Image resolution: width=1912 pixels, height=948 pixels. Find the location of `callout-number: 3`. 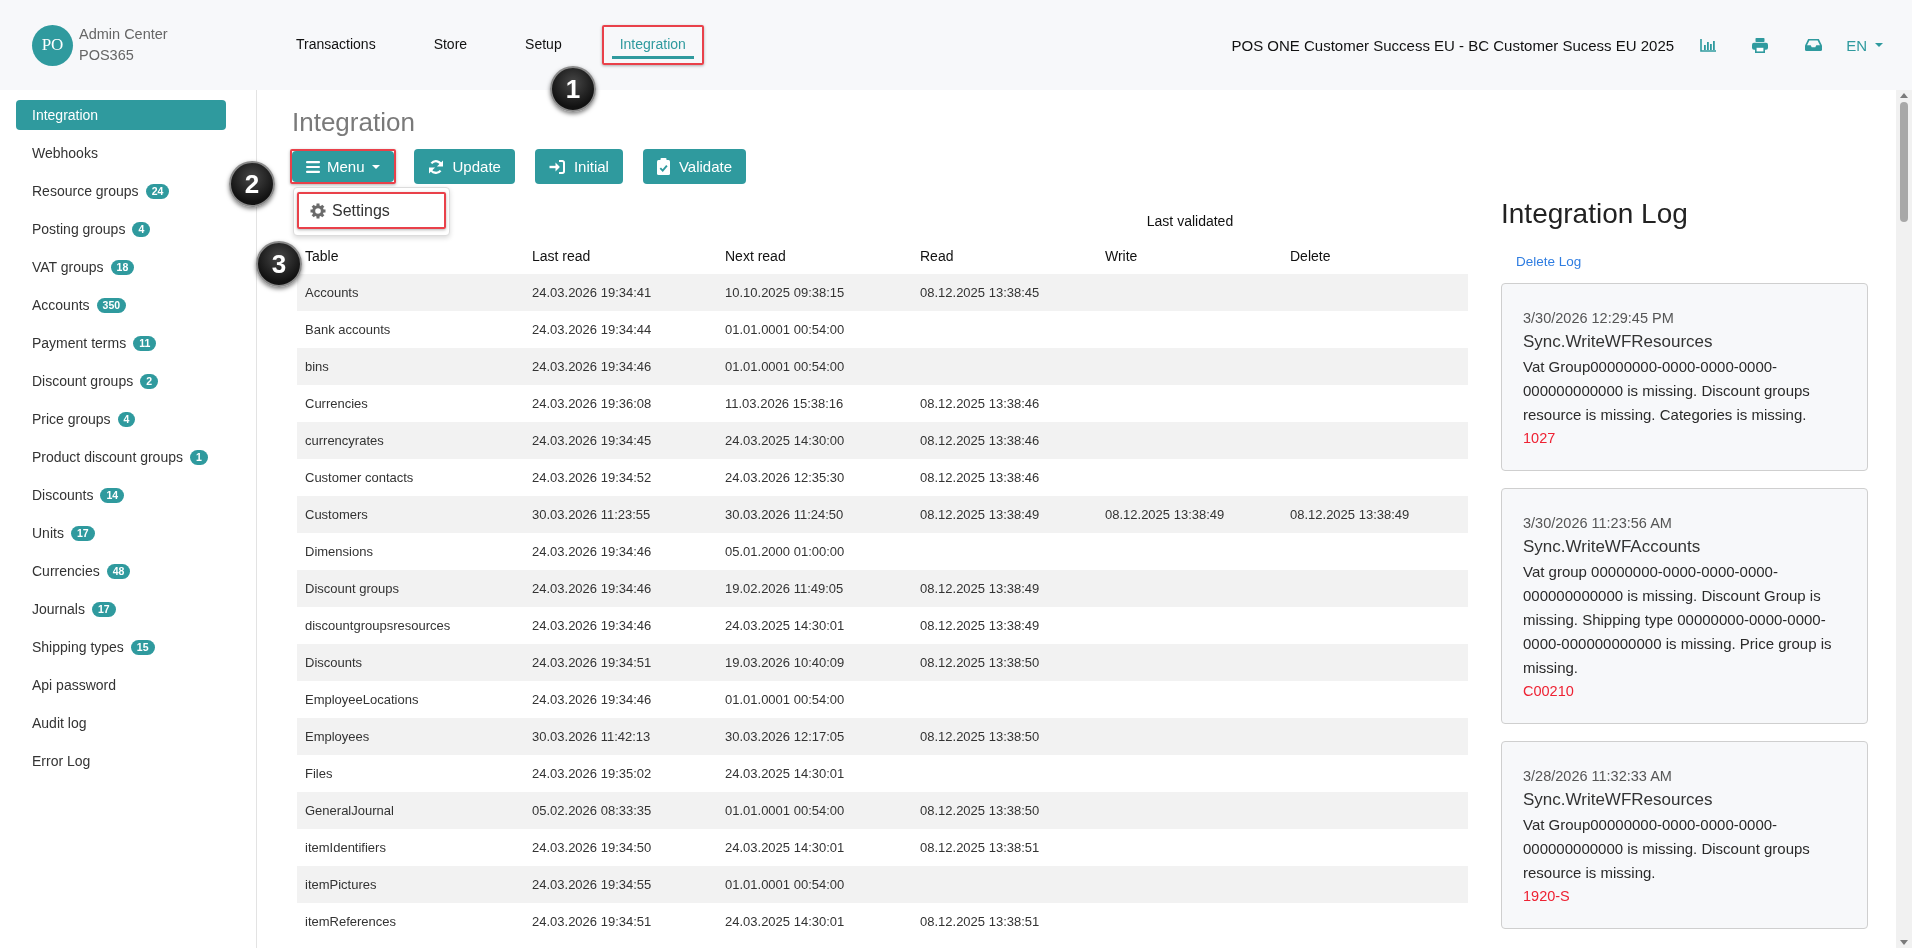

callout-number: 3 is located at coordinates (279, 264).